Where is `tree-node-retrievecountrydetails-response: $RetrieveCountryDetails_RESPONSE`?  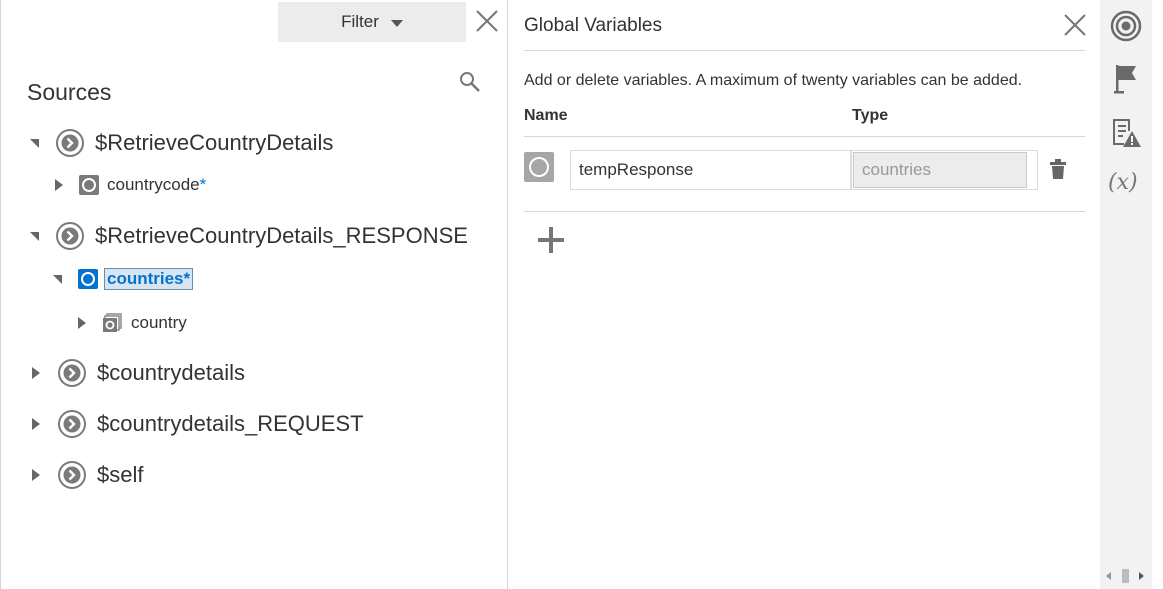
tree-node-retrievecountrydetails-response: $RetrieveCountryDetails_RESPONSE is located at coordinates (249, 236).